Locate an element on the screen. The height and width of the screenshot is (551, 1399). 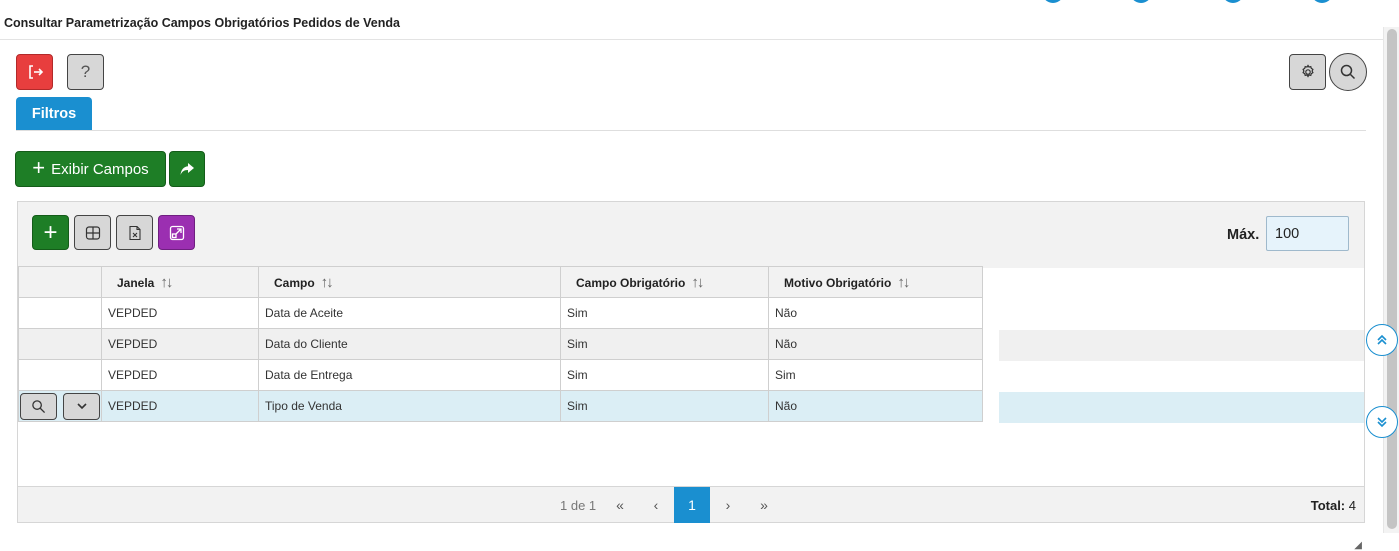
current-page-button: 1 is located at coordinates (692, 505).